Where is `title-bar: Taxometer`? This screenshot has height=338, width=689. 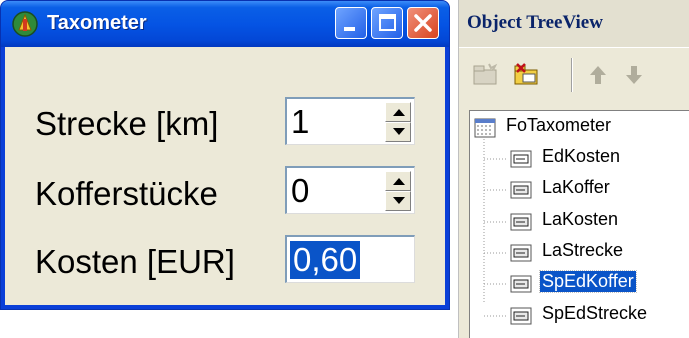
title-bar: Taxometer is located at coordinates (225, 24).